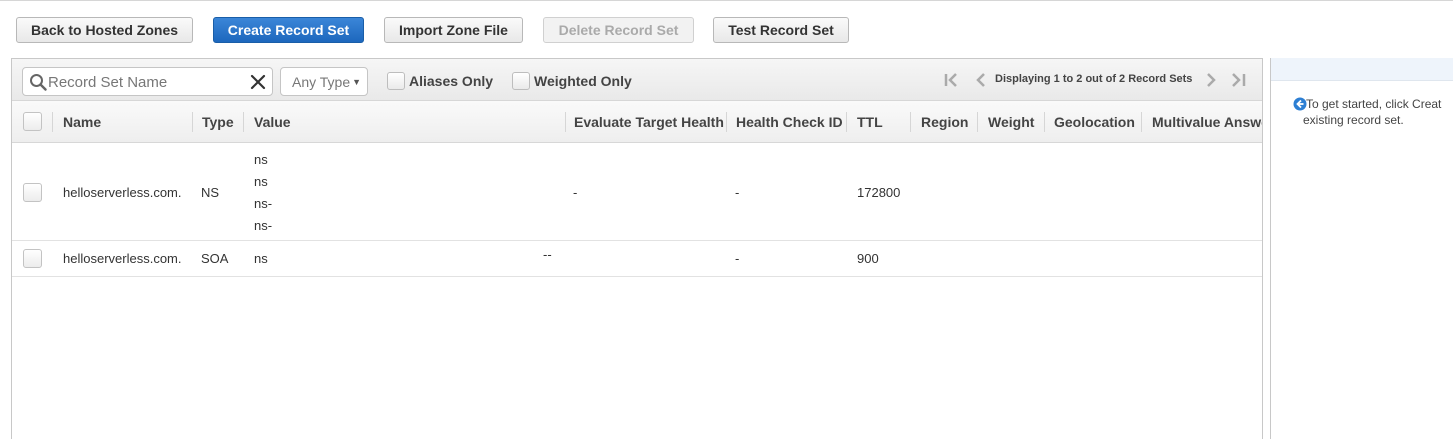  What do you see at coordinates (981, 80) in the screenshot?
I see `previous-page-icon` at bounding box center [981, 80].